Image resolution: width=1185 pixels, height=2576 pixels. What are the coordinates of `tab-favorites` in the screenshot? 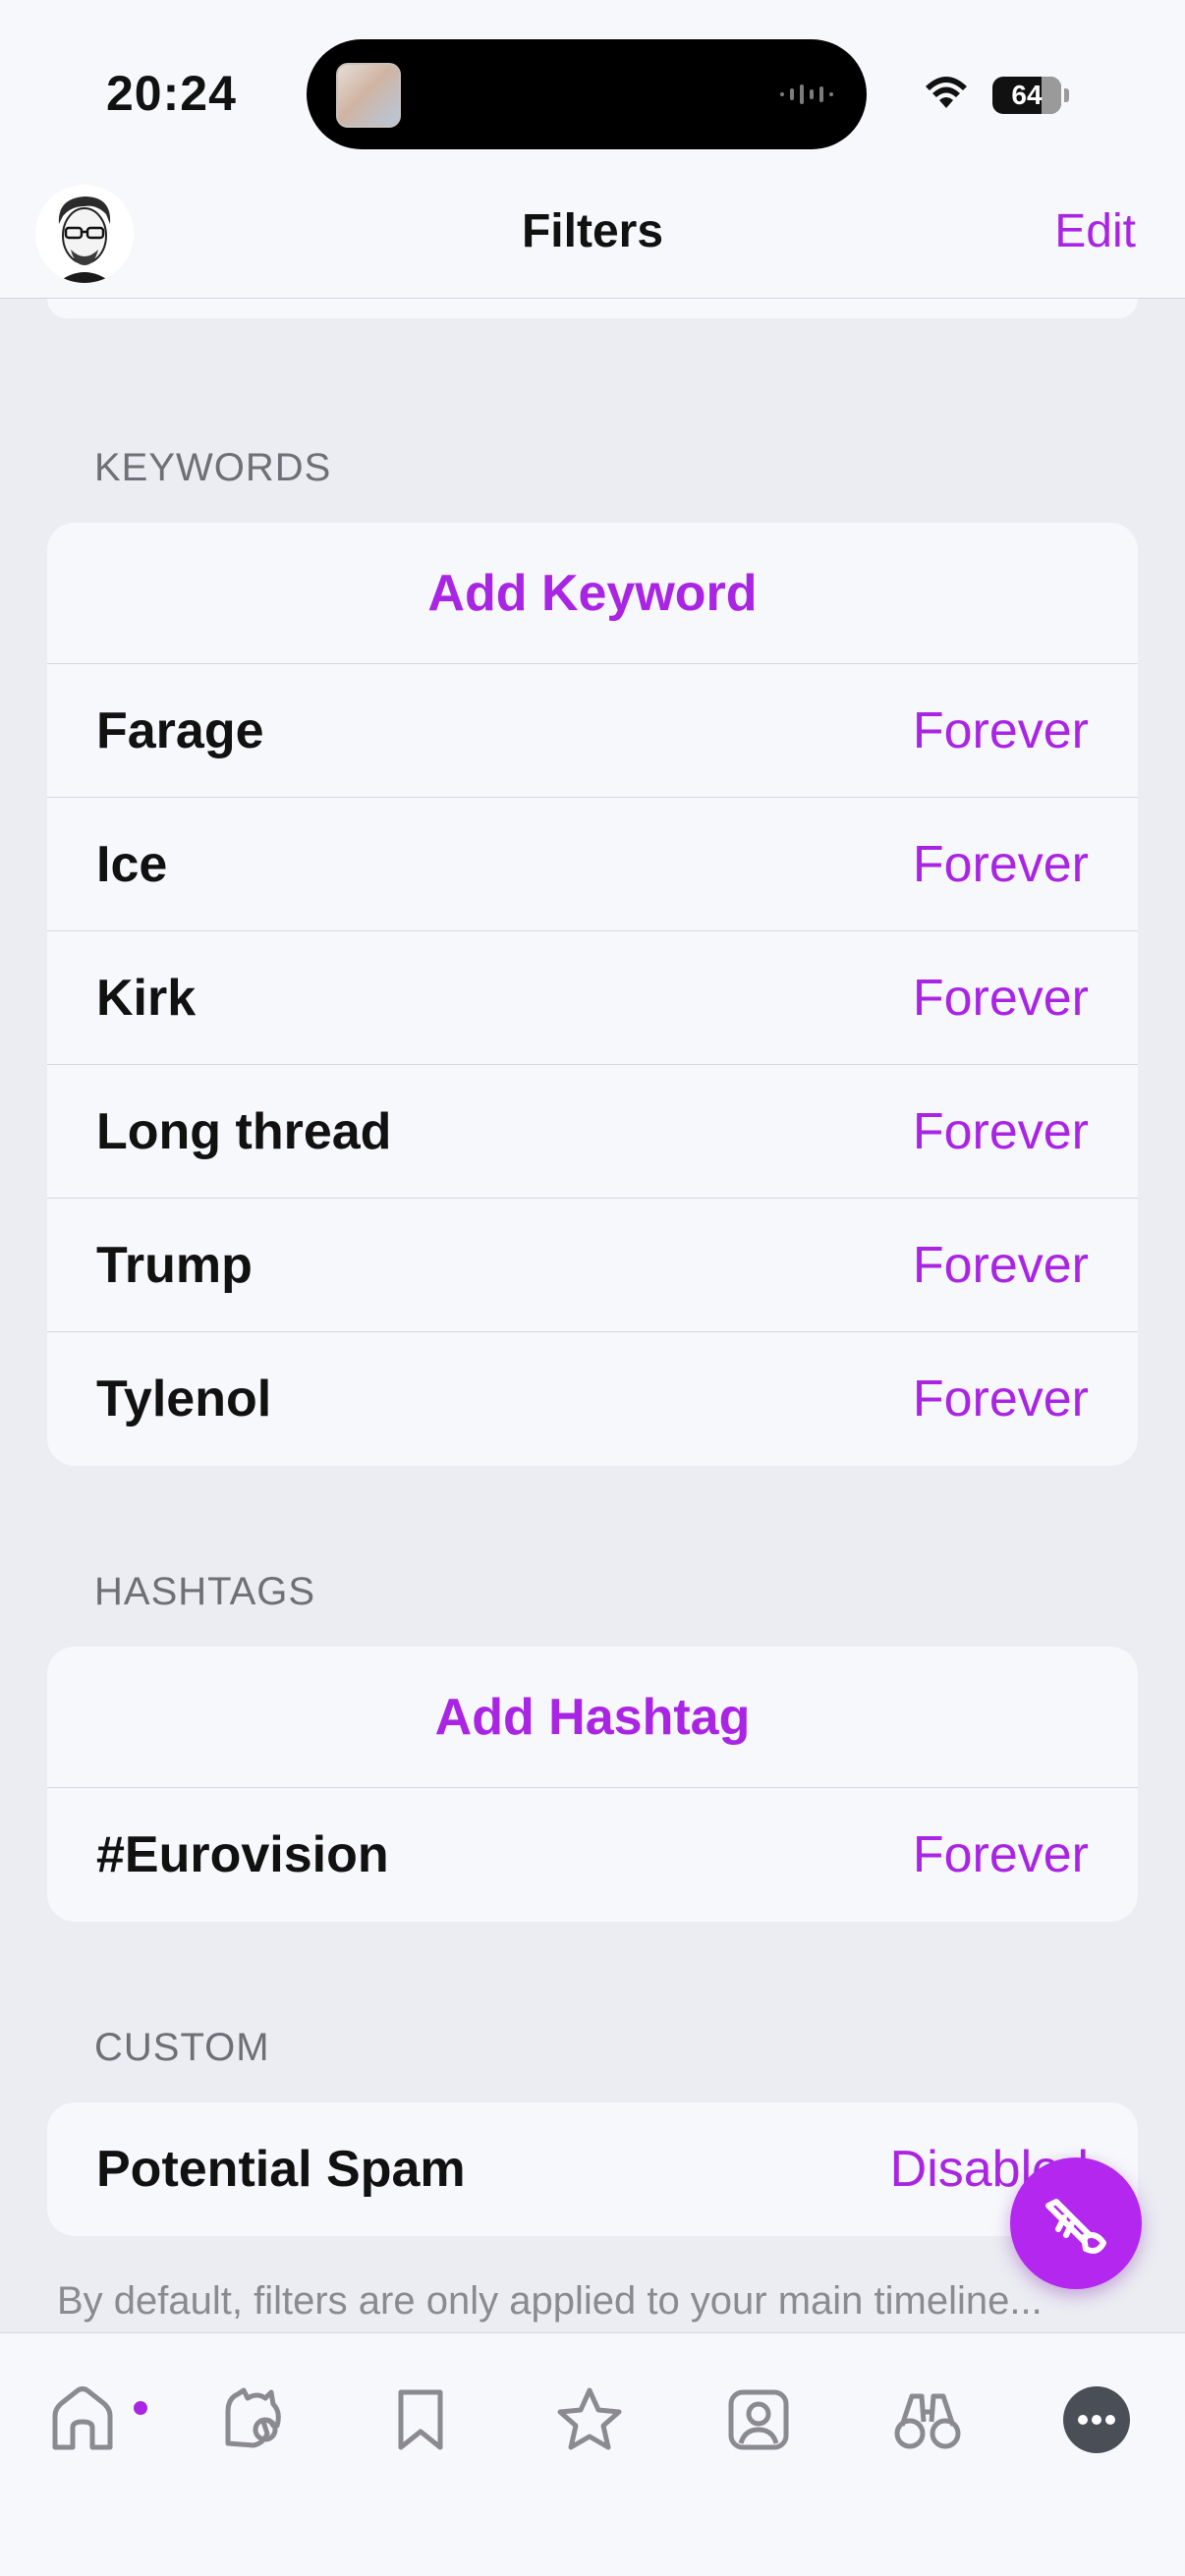 It's located at (590, 2420).